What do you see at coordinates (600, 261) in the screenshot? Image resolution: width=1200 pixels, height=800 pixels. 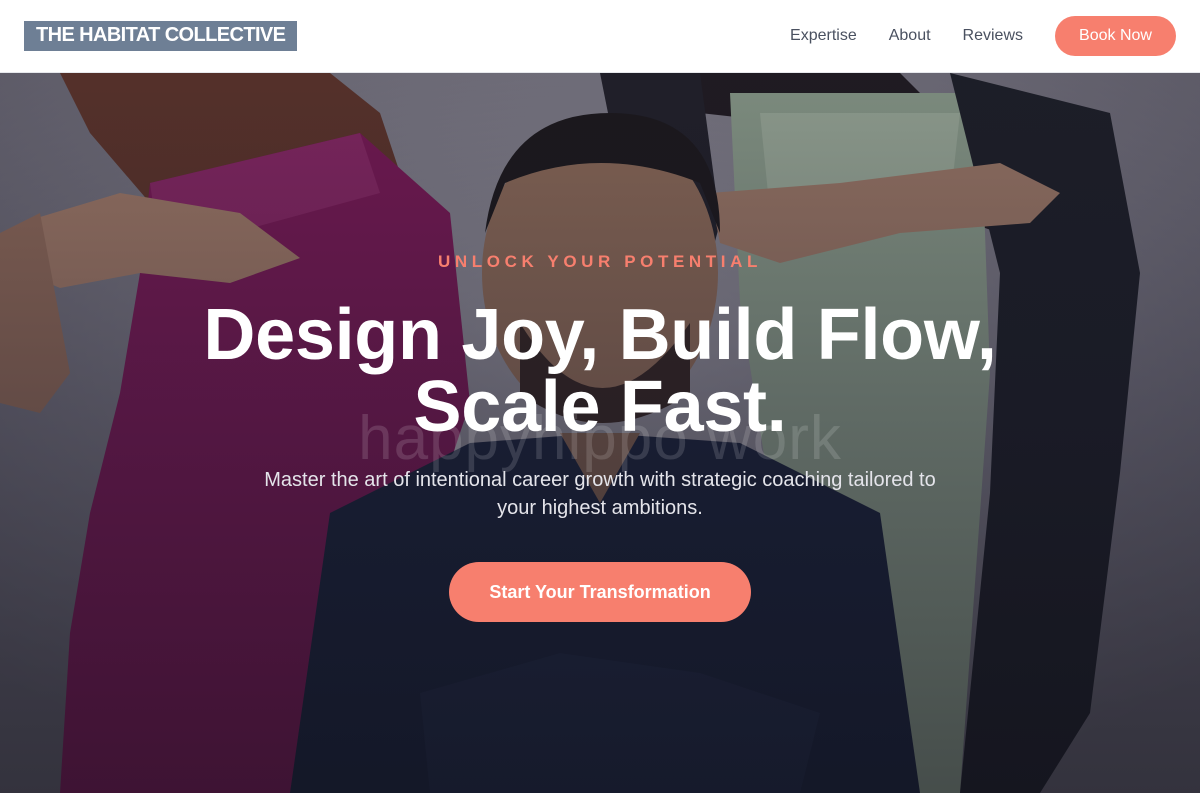 I see `hero-eyebrow: UNLOCK YOUR POTENTIAL` at bounding box center [600, 261].